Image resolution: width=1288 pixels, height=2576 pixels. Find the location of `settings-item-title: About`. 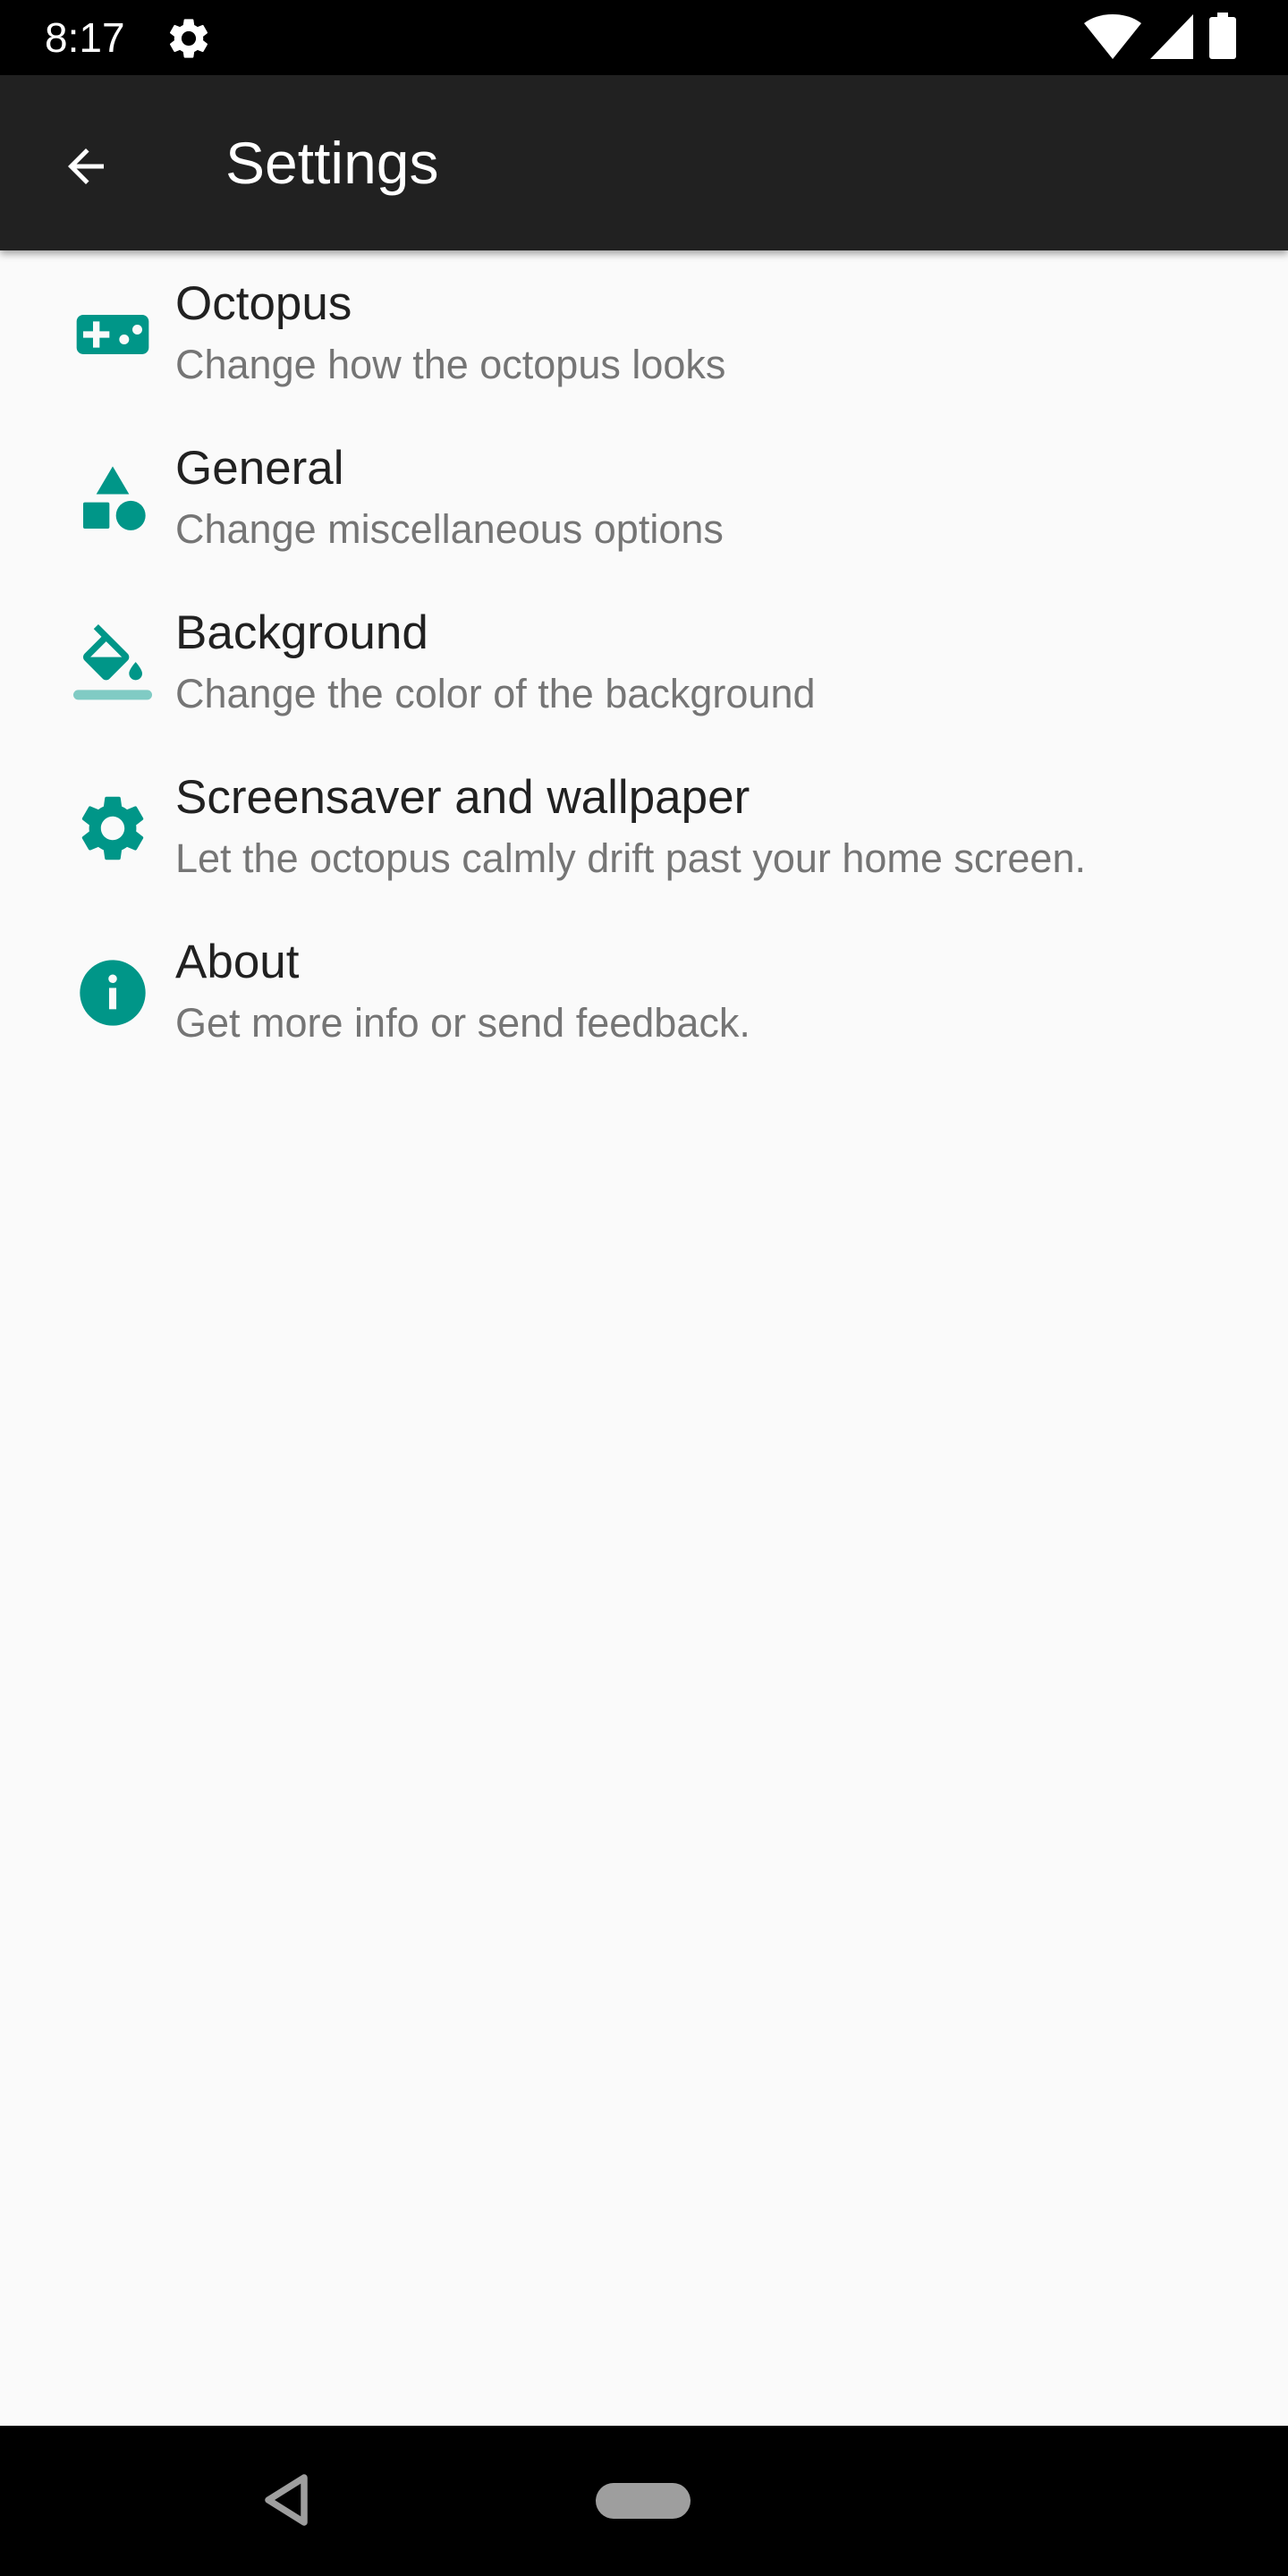

settings-item-title: About is located at coordinates (237, 962).